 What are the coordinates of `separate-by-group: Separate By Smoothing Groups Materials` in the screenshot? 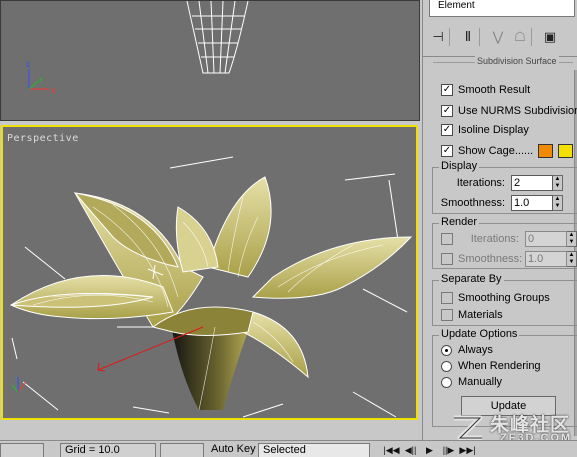 It's located at (504, 299).